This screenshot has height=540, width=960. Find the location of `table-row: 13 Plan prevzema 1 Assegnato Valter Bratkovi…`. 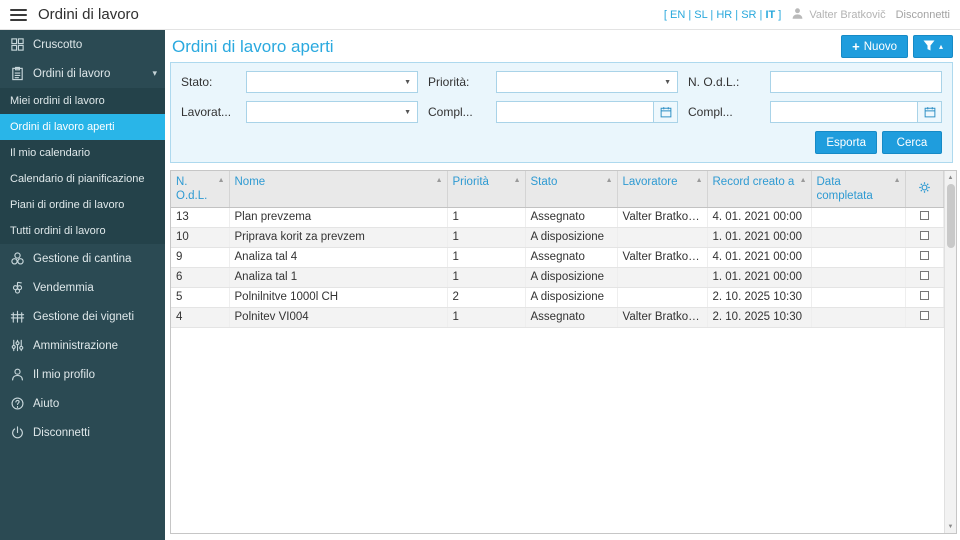

table-row: 13 Plan prevzema 1 Assegnato Valter Bratkovi… is located at coordinates (557, 217).